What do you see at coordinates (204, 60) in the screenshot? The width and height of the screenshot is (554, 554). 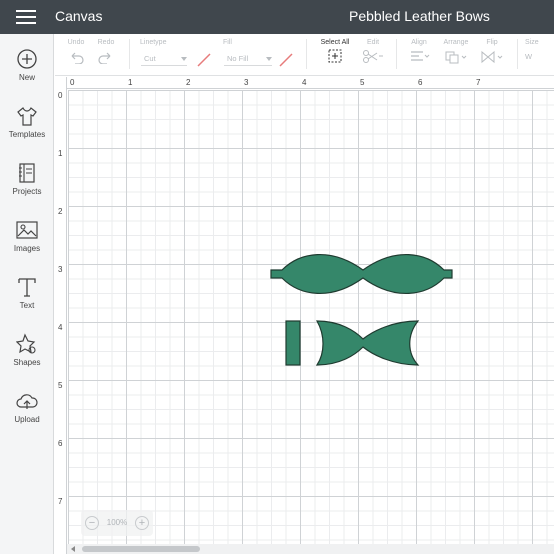 I see `linetype-color-swatch` at bounding box center [204, 60].